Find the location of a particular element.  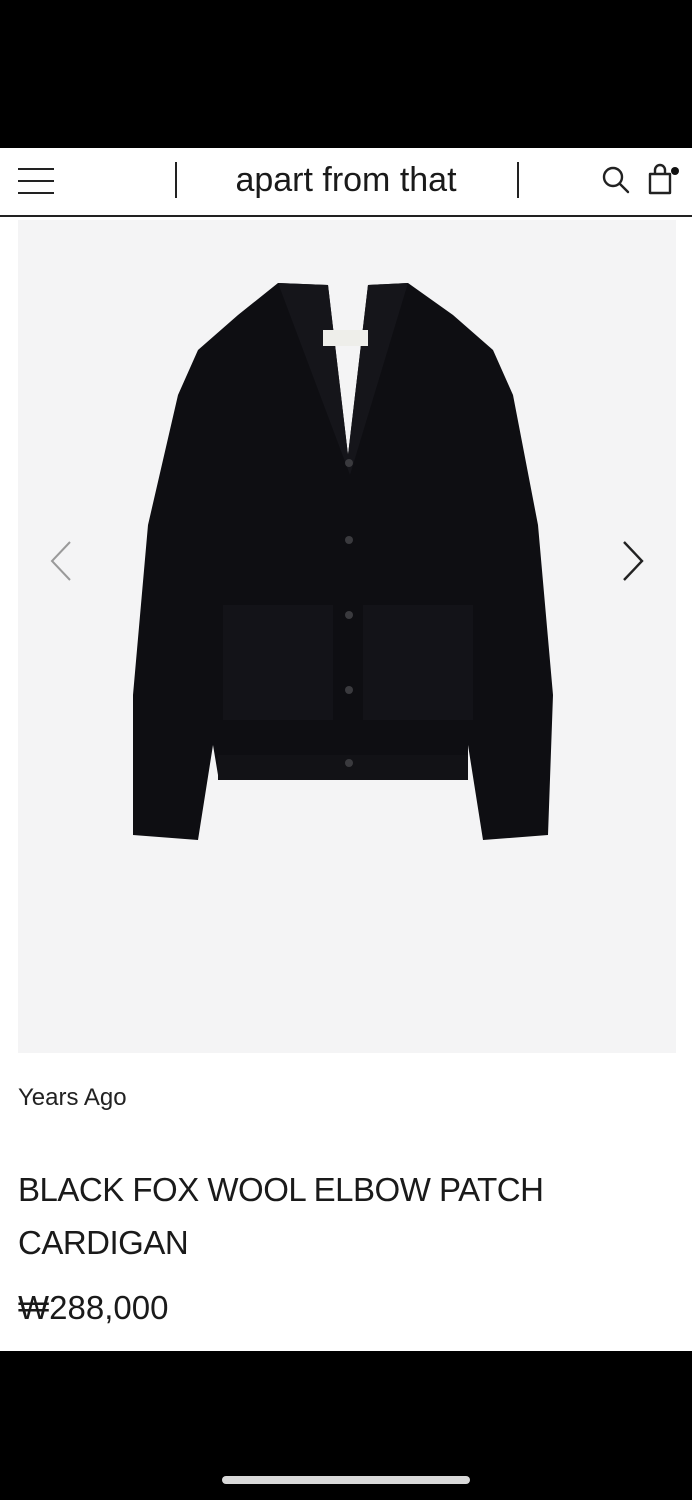

site-logo: apart from that is located at coordinates (346, 180).